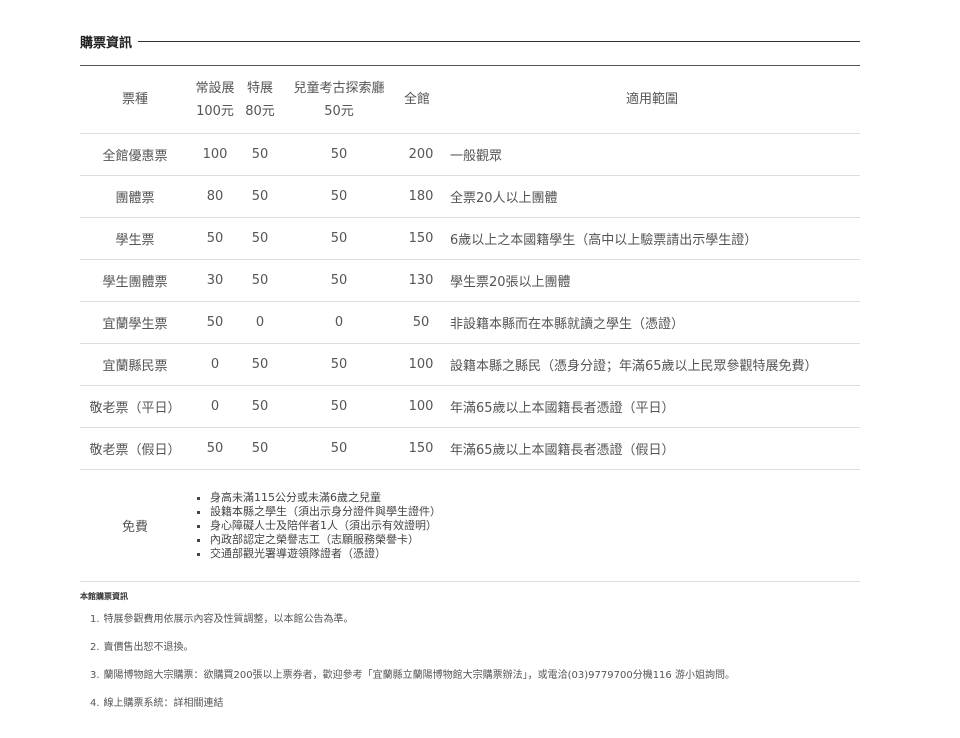 The height and width of the screenshot is (738, 960). I want to click on table-header-row: 票種 常設展 100元 特展 80元 兒童考古探索廳 50元 全館 適用範圍, so click(470, 99).